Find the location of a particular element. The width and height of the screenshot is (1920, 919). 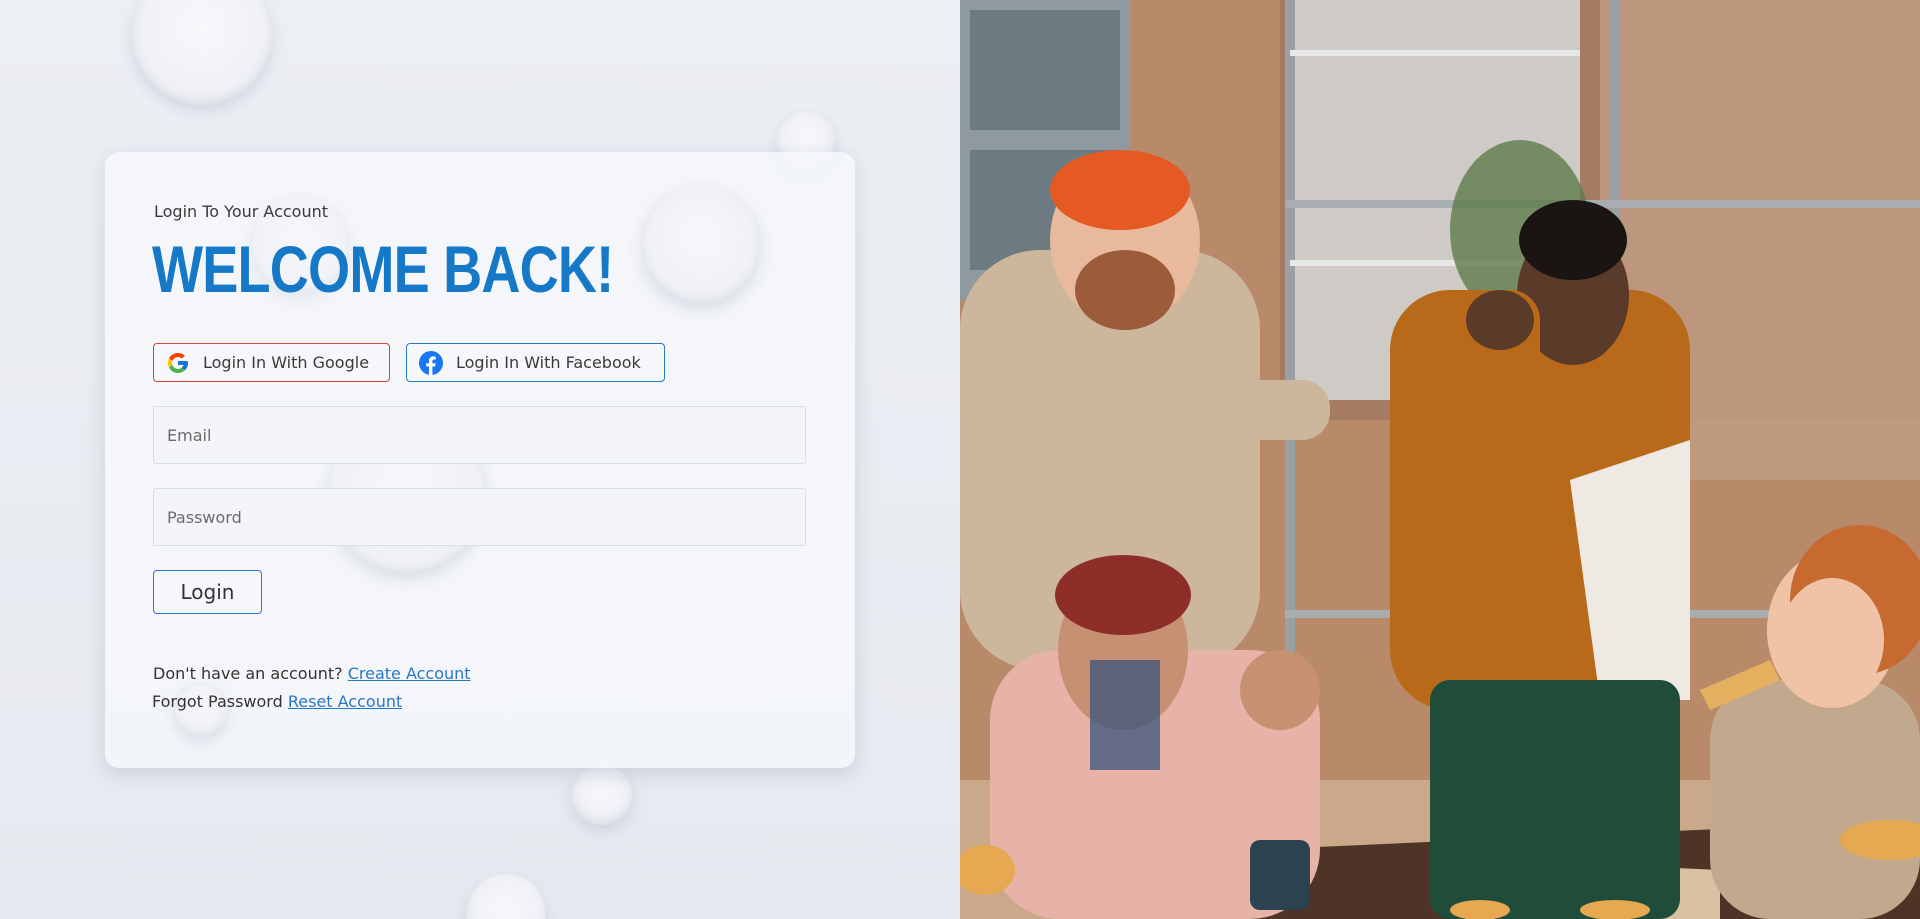

reset-account-link: Reset Account is located at coordinates (345, 701).